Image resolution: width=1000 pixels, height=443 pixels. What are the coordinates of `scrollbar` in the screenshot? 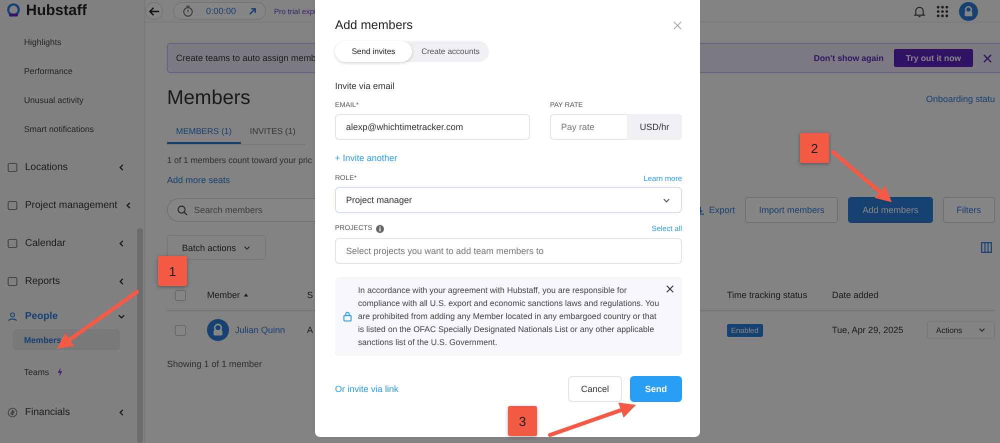 It's located at (140, 335).